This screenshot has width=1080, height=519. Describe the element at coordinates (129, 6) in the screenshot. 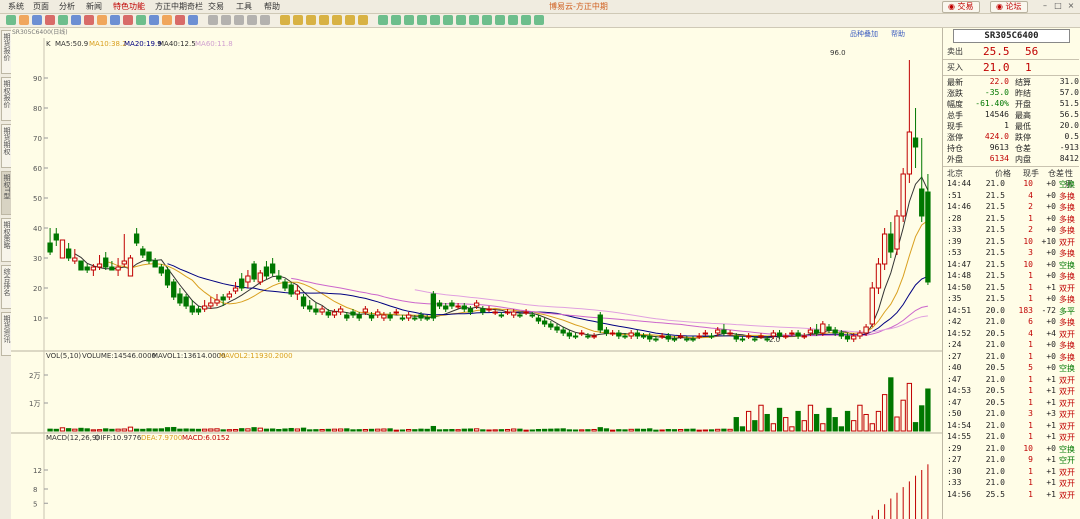

I see `menu-item: 特色功能` at that location.